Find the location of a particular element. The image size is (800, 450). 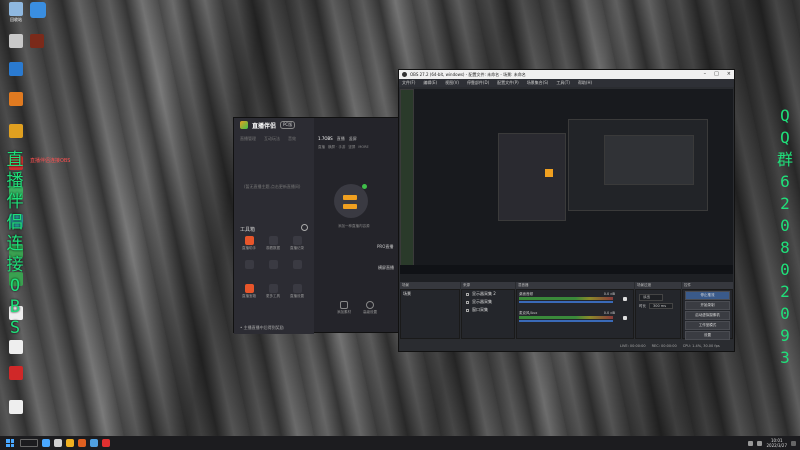

empty-hint: (暂无直播主题,点击更新直播间) is located at coordinates (272, 187).